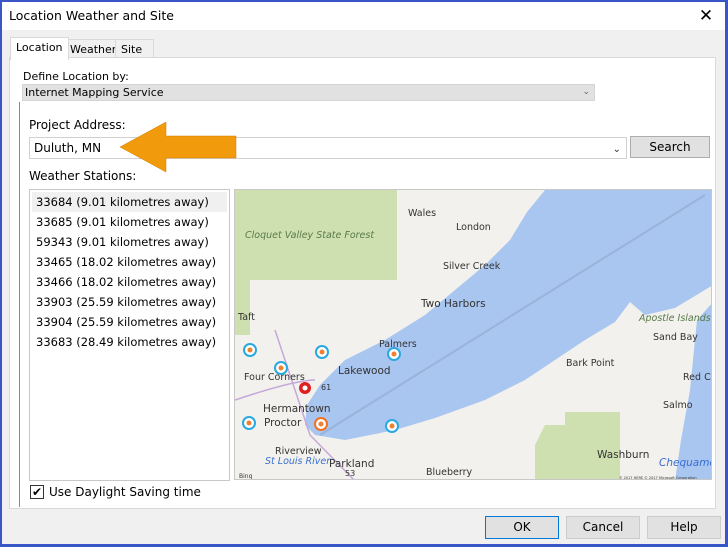  Describe the element at coordinates (675, 337) in the screenshot. I see `map-label: Sand Bay` at that location.